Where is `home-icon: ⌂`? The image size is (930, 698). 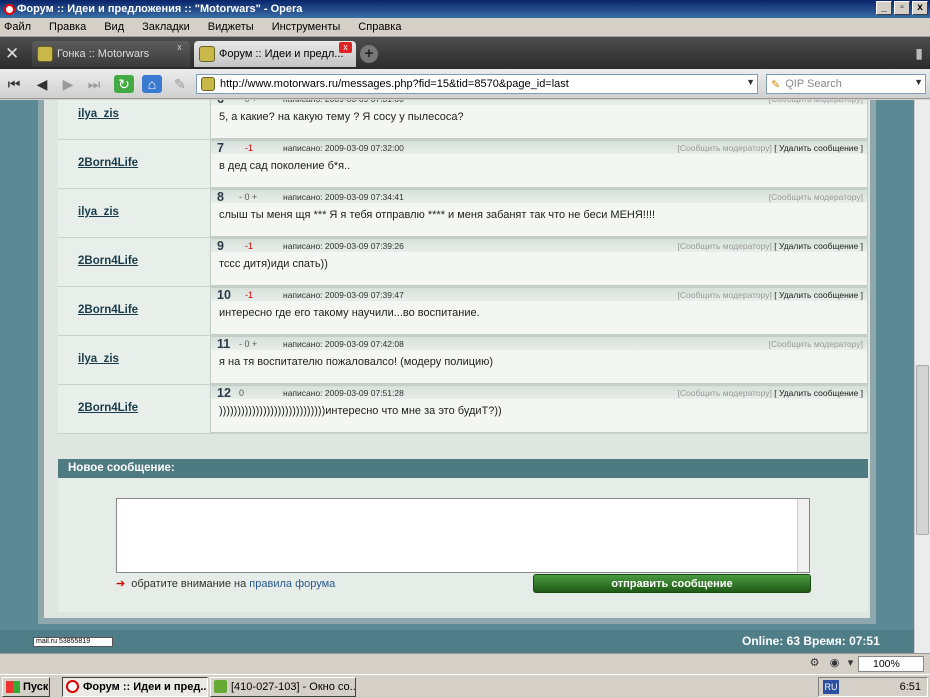
home-icon: ⌂ is located at coordinates (152, 84).